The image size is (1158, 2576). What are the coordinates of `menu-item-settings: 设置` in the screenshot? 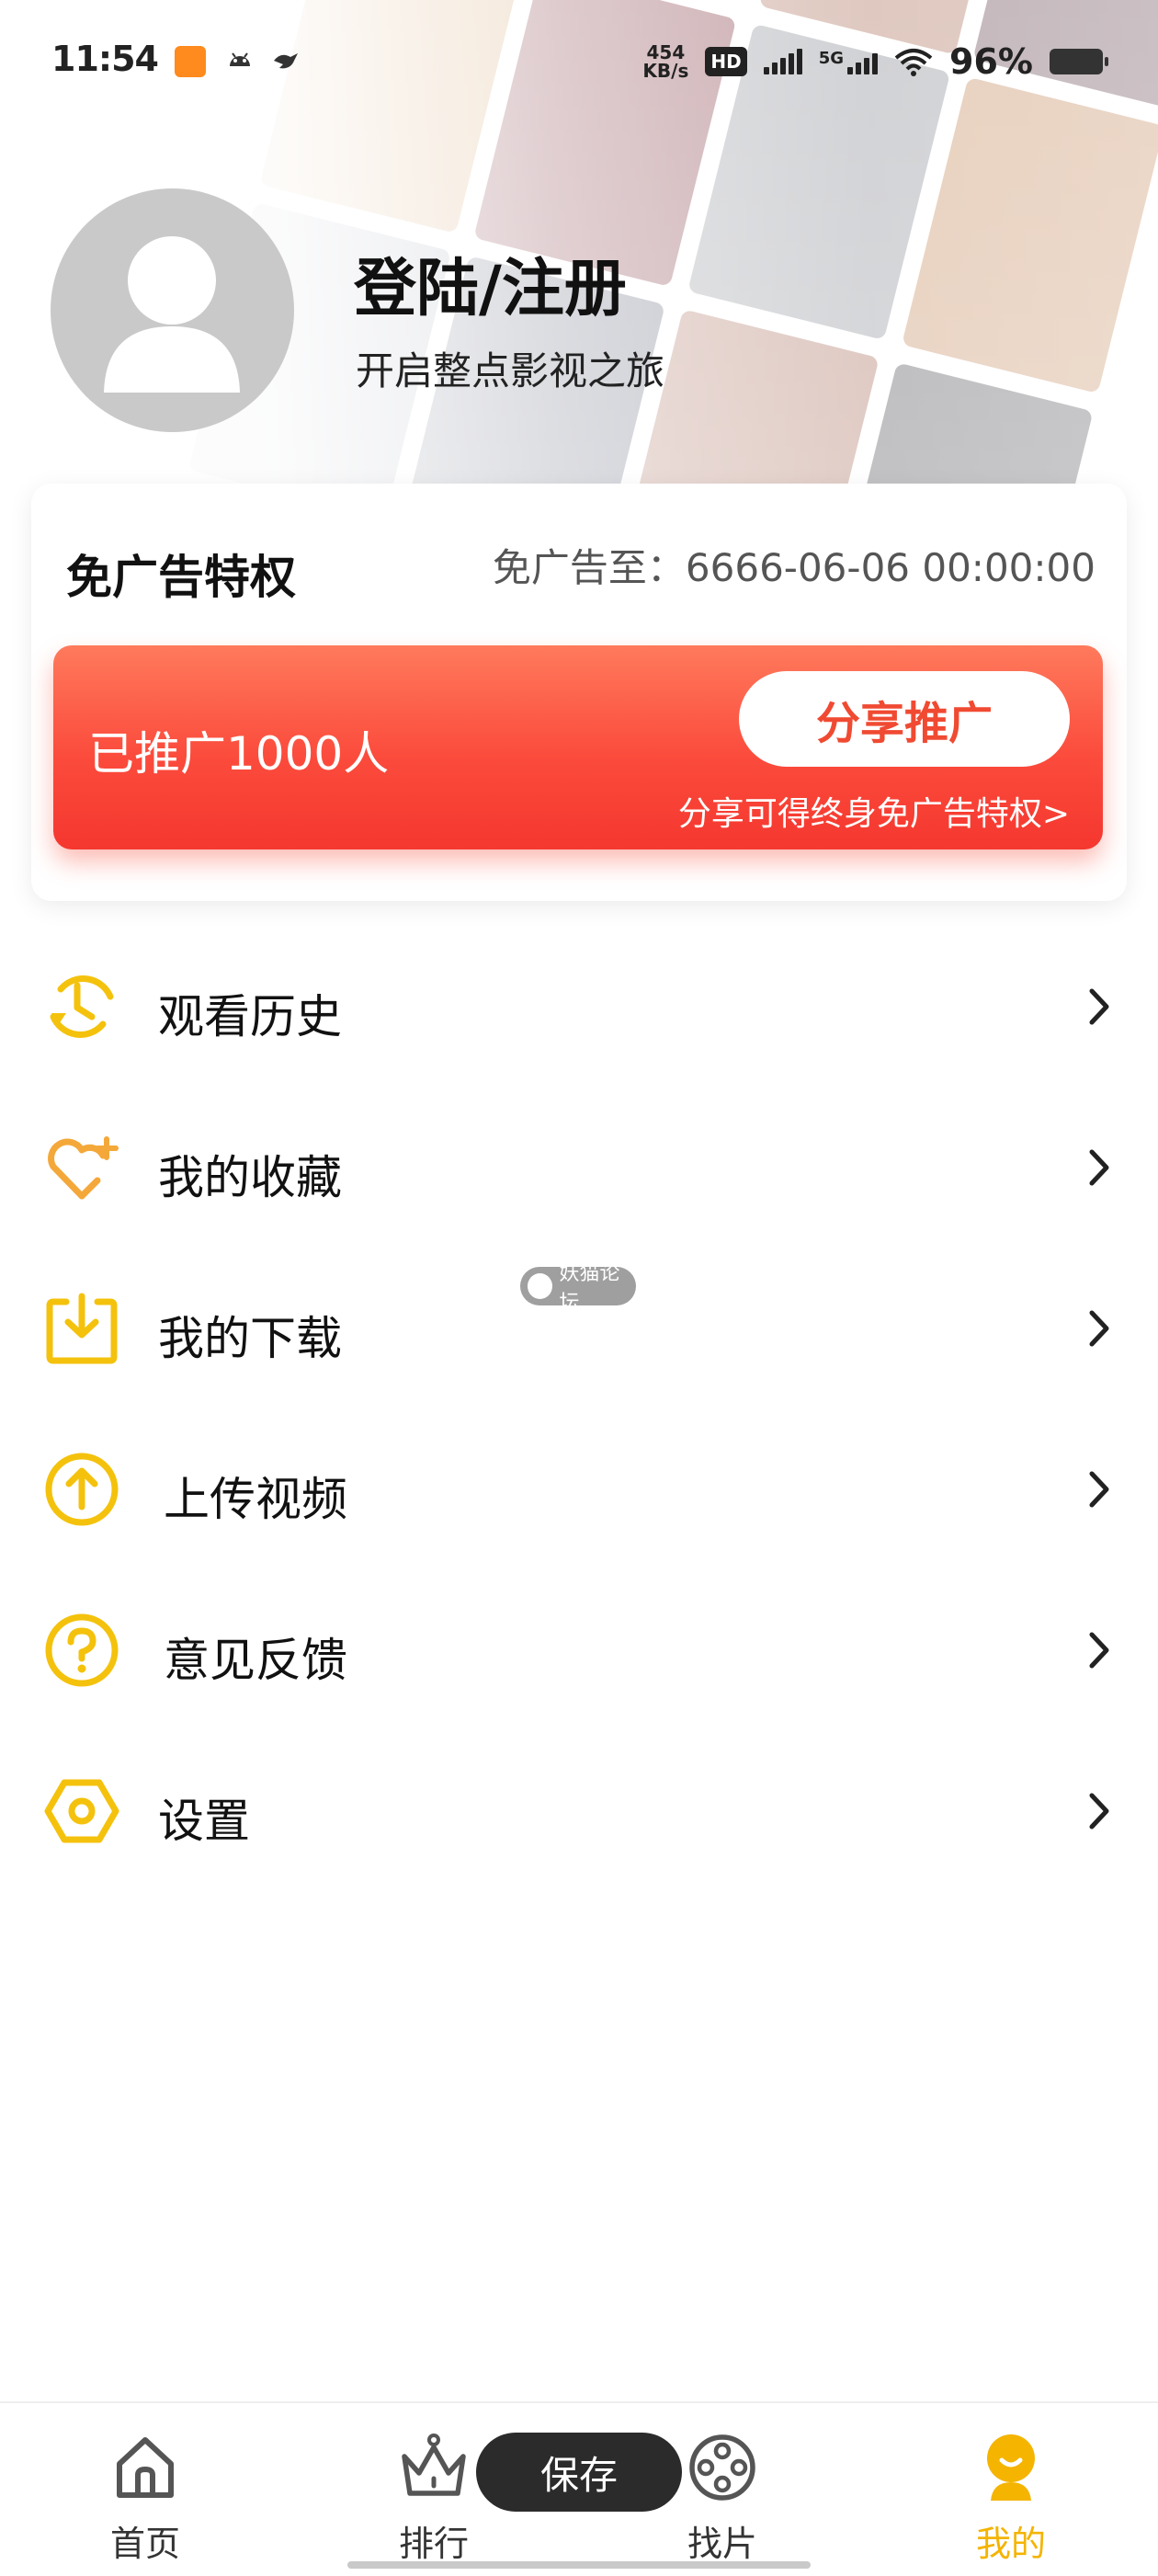 It's located at (579, 1811).